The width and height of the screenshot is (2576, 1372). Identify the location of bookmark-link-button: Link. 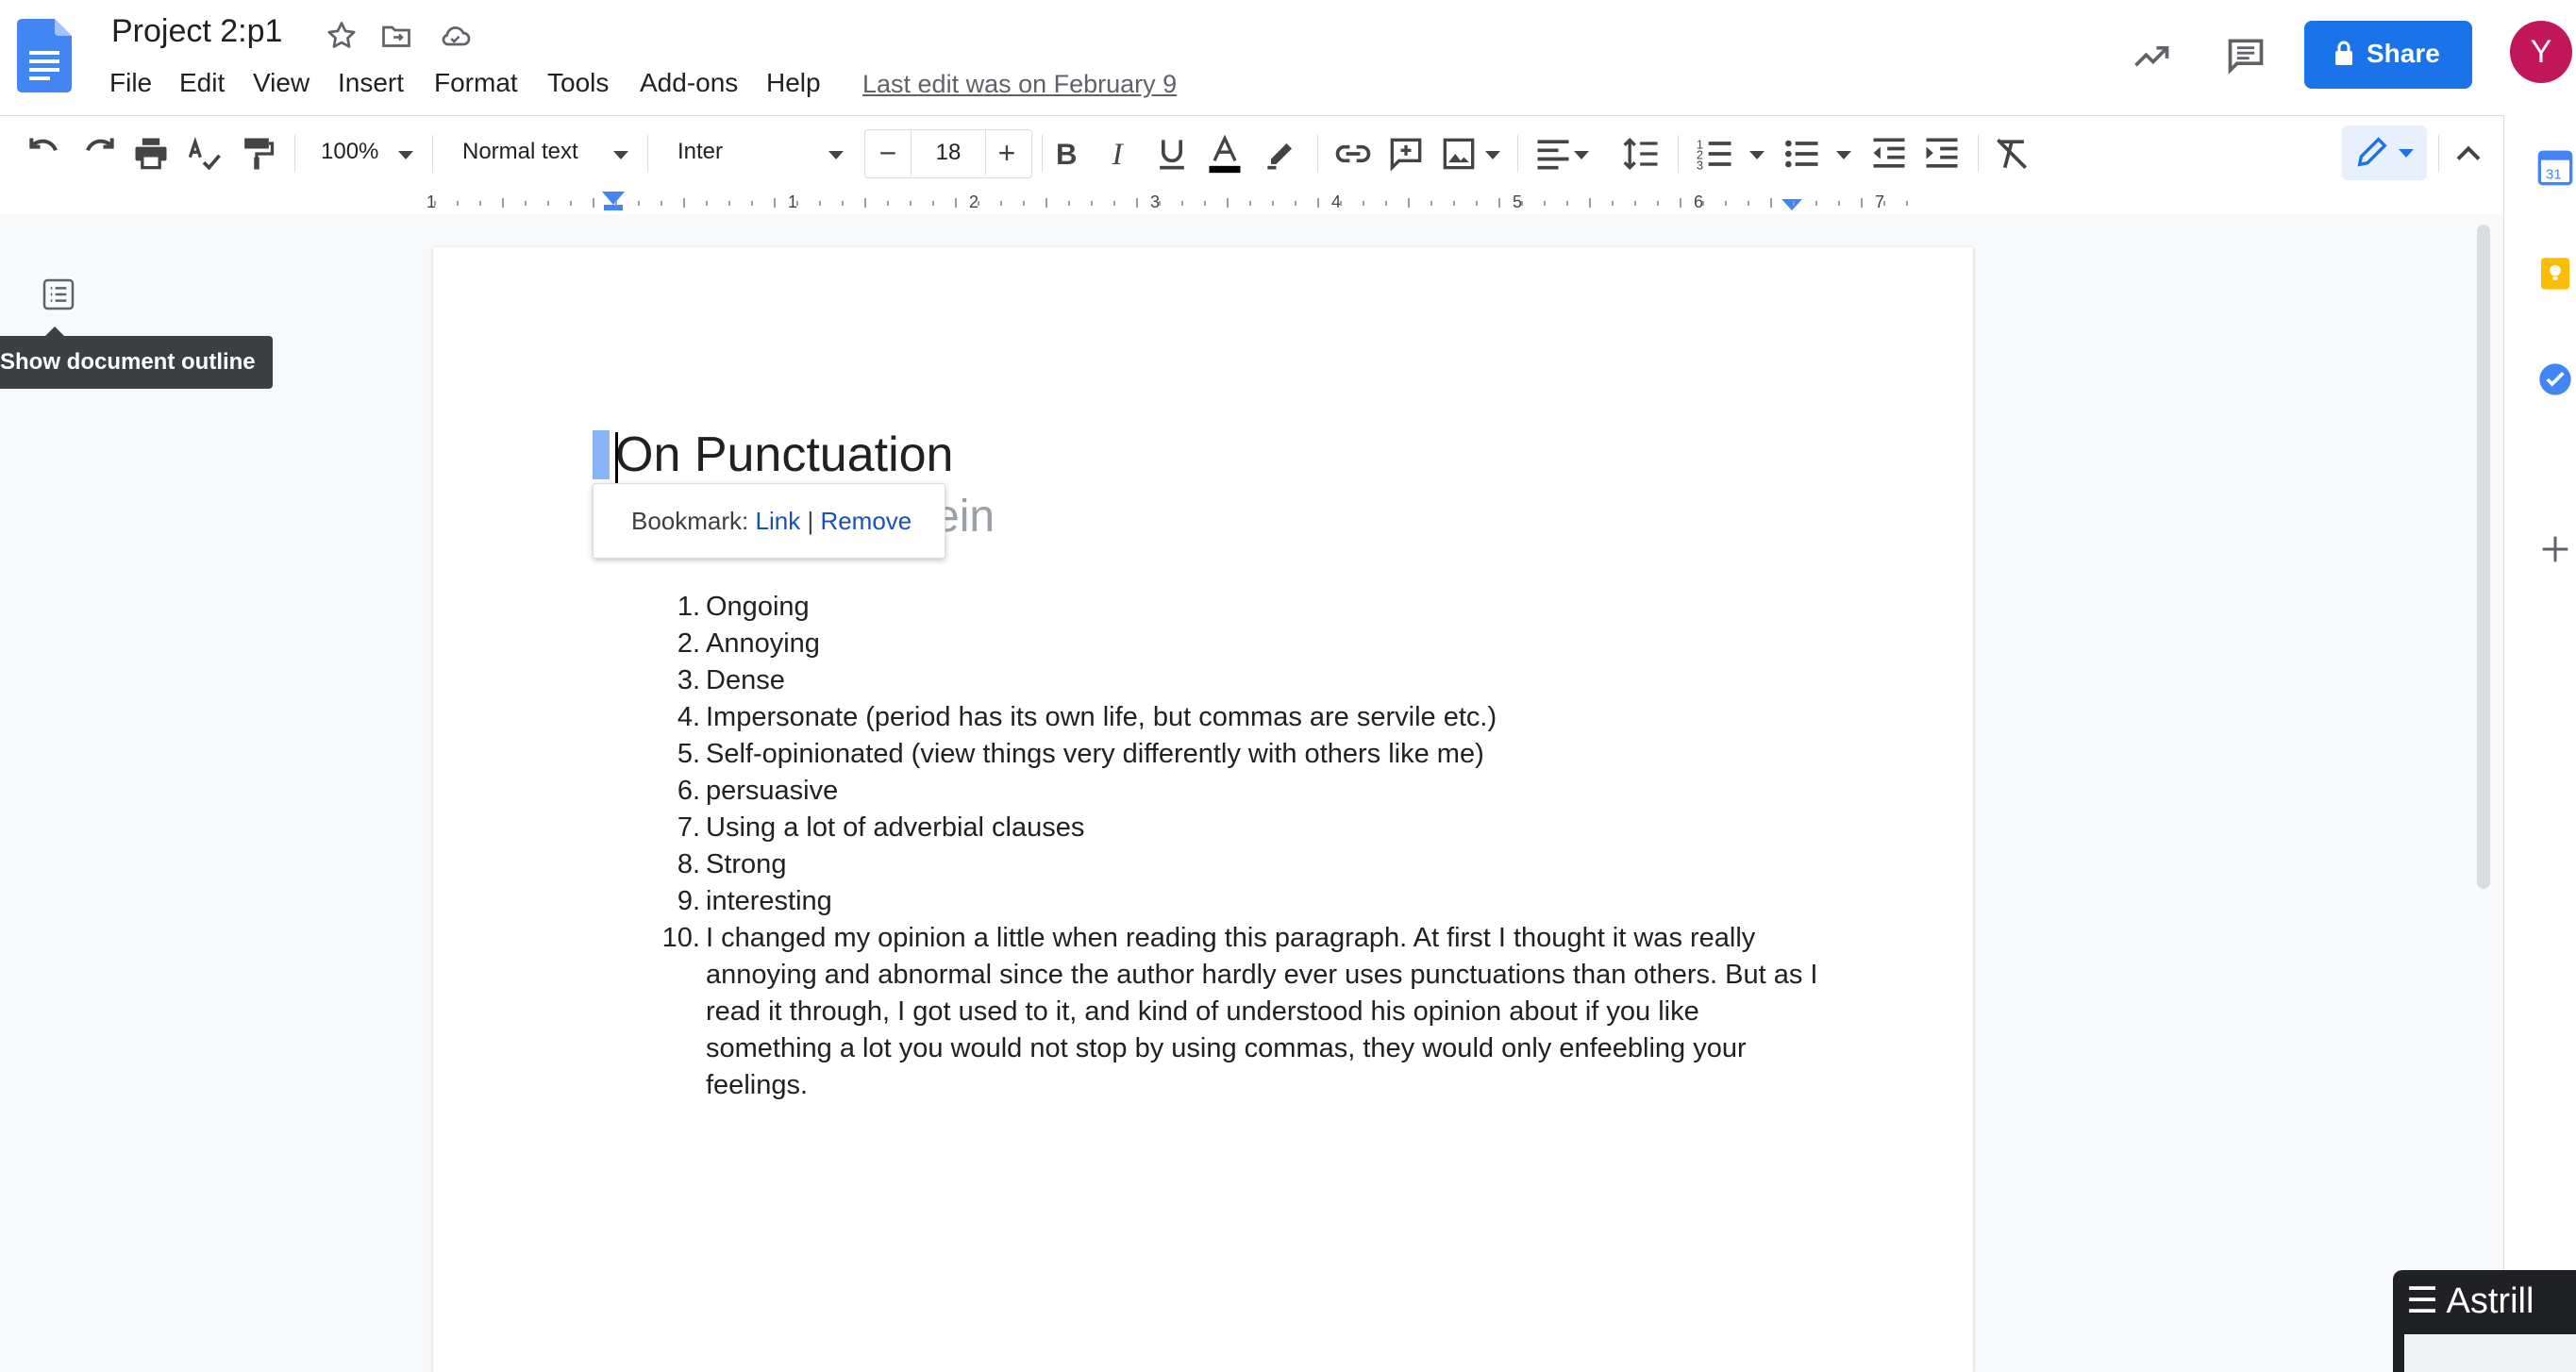
(778, 521).